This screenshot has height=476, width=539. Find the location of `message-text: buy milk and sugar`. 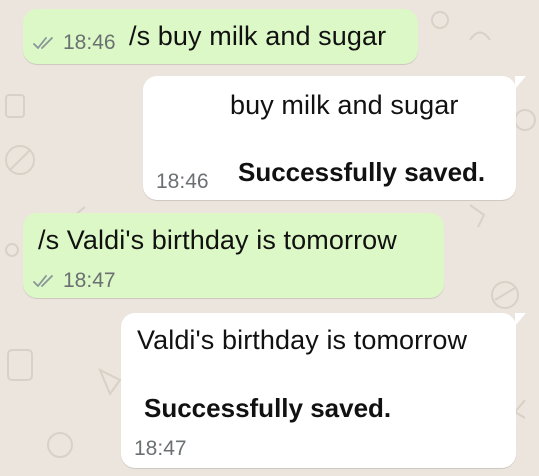

message-text: buy milk and sugar is located at coordinates (344, 105).